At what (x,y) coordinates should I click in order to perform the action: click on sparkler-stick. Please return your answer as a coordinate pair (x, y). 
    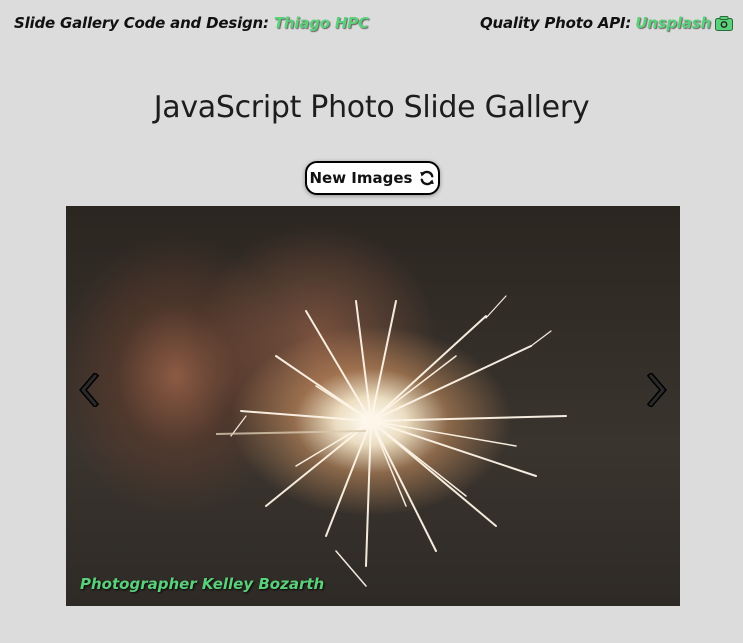
    Looking at the image, I should click on (291, 432).